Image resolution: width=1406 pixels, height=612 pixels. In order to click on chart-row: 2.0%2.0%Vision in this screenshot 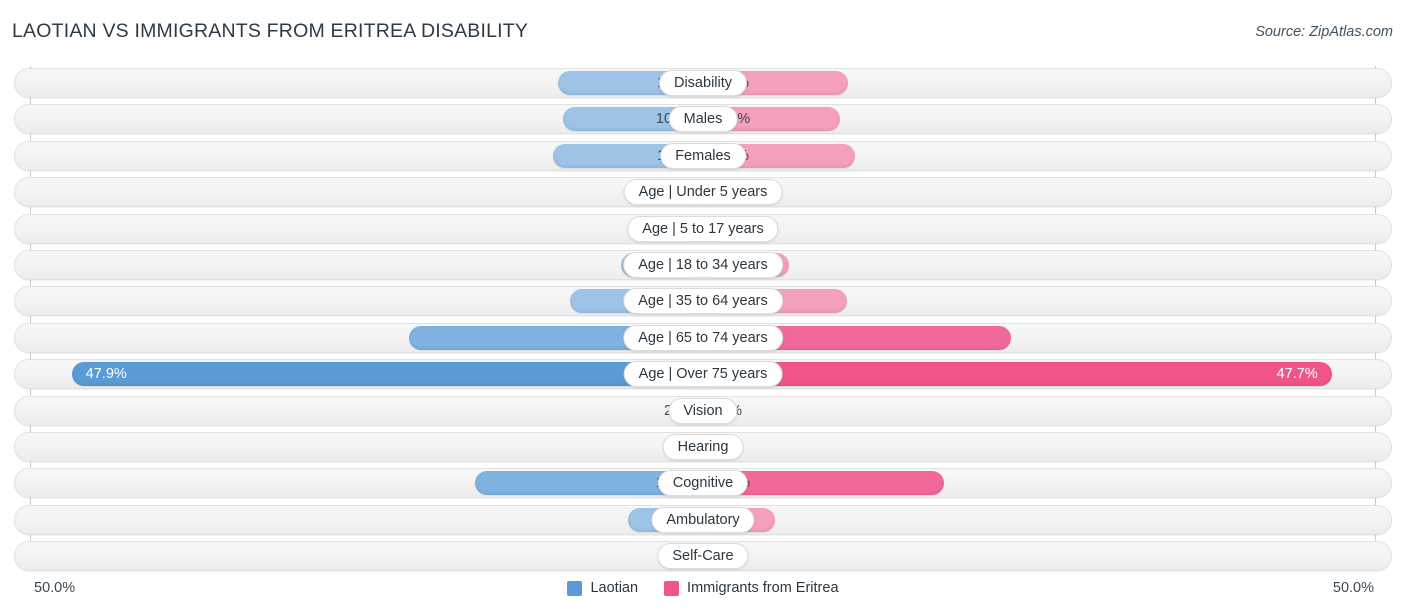, I will do `click(703, 410)`.